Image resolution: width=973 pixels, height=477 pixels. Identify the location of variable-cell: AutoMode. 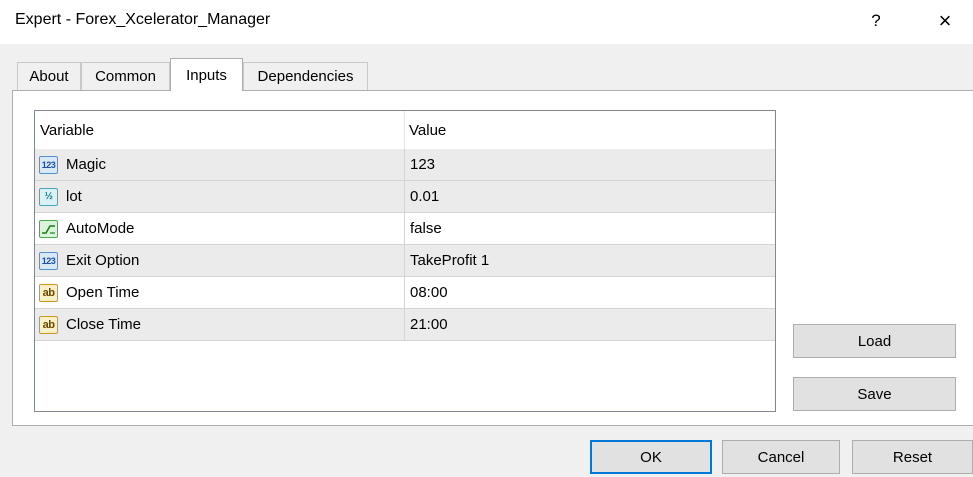
(219, 228).